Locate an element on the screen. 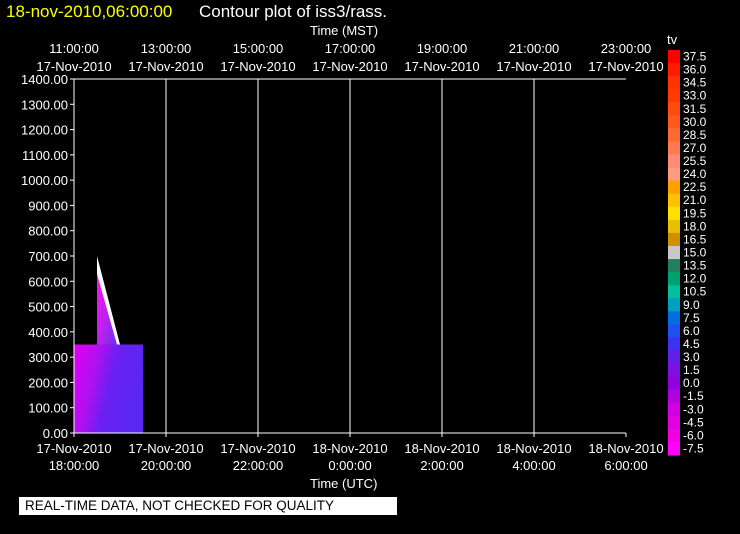 This screenshot has width=740, height=534. colorbar-level-label: 22.5 is located at coordinates (695, 187).